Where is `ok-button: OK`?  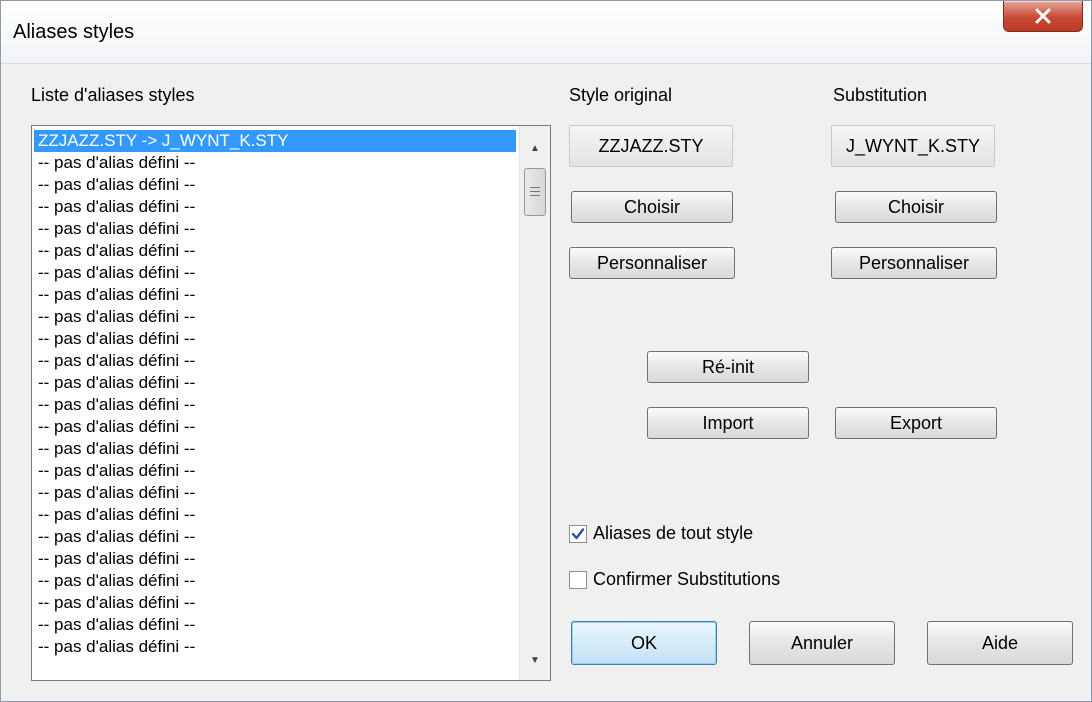
ok-button: OK is located at coordinates (644, 643).